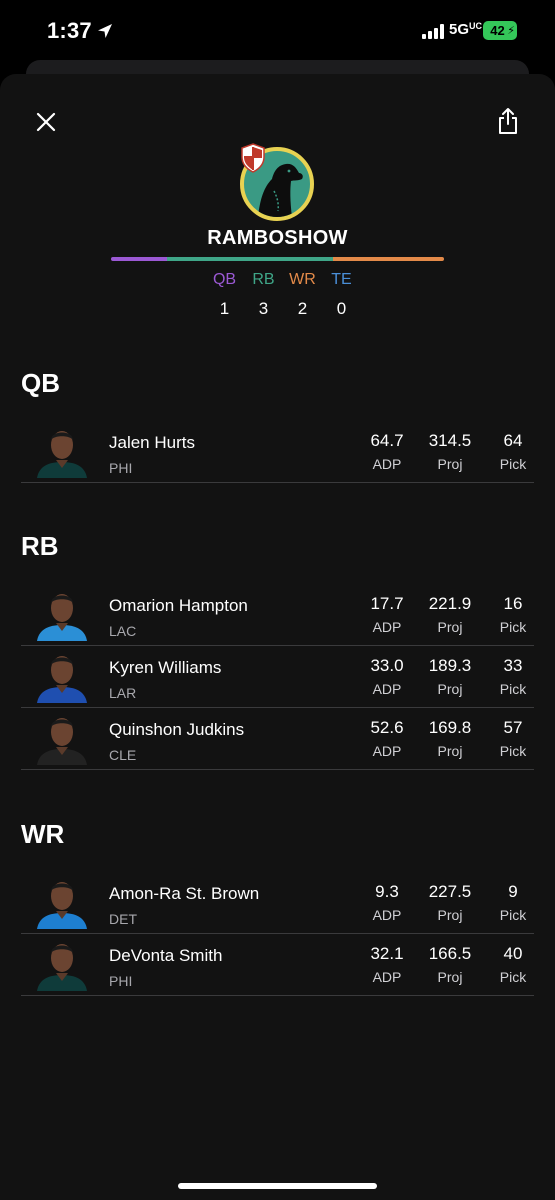 This screenshot has width=555, height=1200. I want to click on share-icon, so click(508, 121).